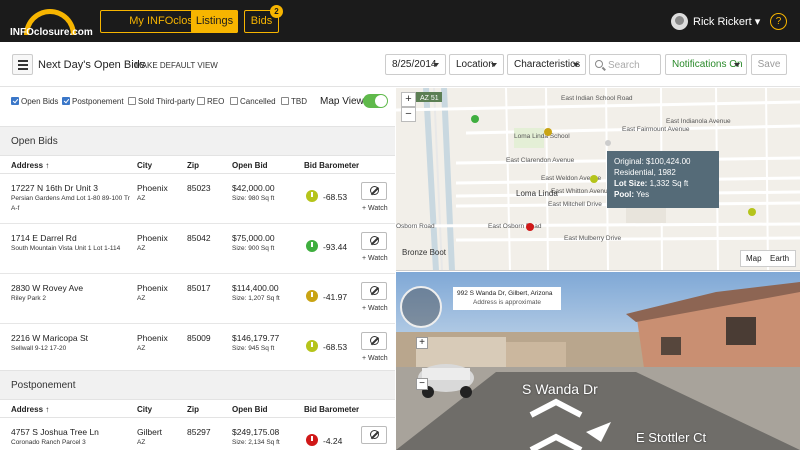 Image resolution: width=800 pixels, height=450 pixels. I want to click on street-label-wanda: S Wanda Dr, so click(560, 389).